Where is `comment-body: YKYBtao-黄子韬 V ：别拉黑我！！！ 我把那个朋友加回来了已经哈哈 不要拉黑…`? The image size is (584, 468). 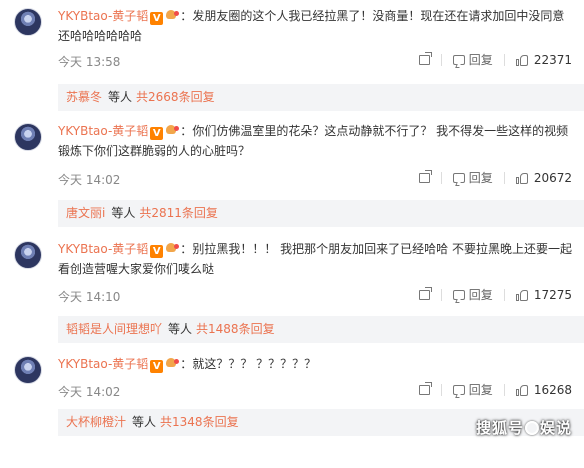 comment-body: YKYBtao-黄子韬 V ：别拉黑我！！！ 我把那个朋友加回来了已经哈哈 不要拉黑… is located at coordinates (316, 259).